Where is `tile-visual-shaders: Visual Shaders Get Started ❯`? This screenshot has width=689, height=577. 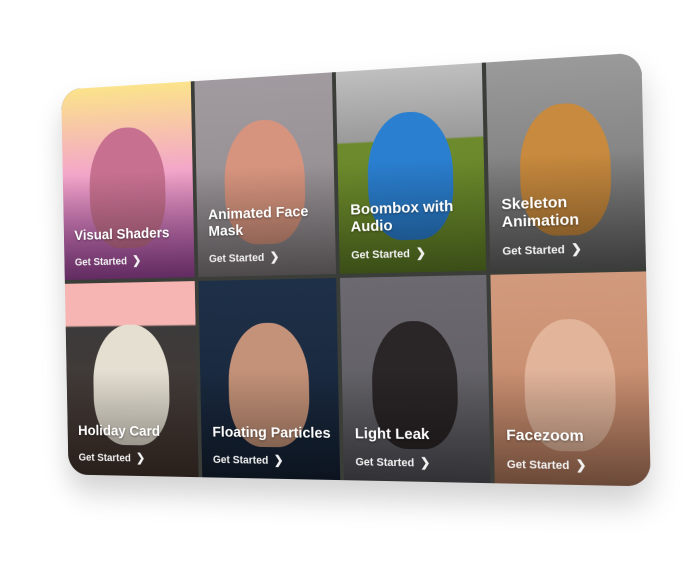 tile-visual-shaders: Visual Shaders Get Started ❯ is located at coordinates (128, 181).